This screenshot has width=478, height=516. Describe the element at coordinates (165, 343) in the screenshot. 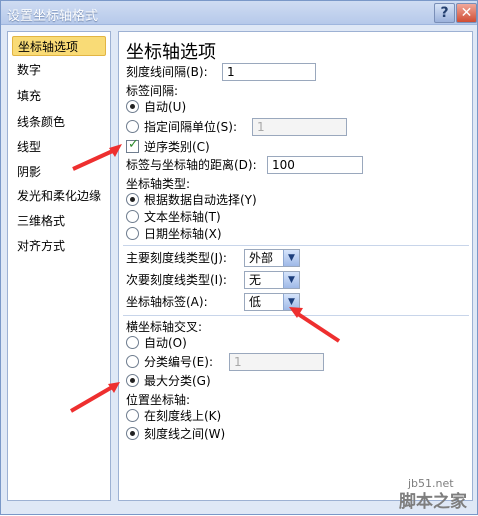

I see `crosses-auto-label: 自动(O)` at that location.